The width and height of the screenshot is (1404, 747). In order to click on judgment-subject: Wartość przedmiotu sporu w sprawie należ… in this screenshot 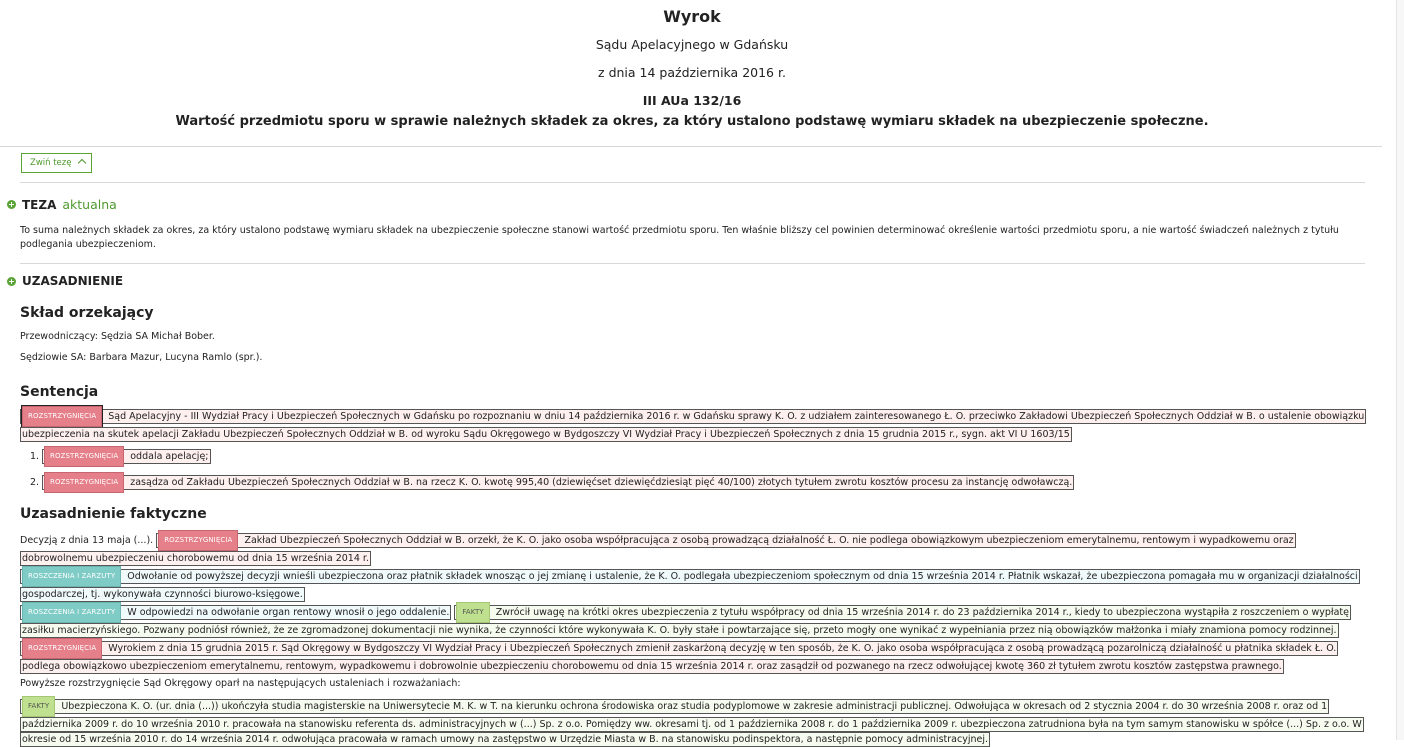, I will do `click(692, 121)`.